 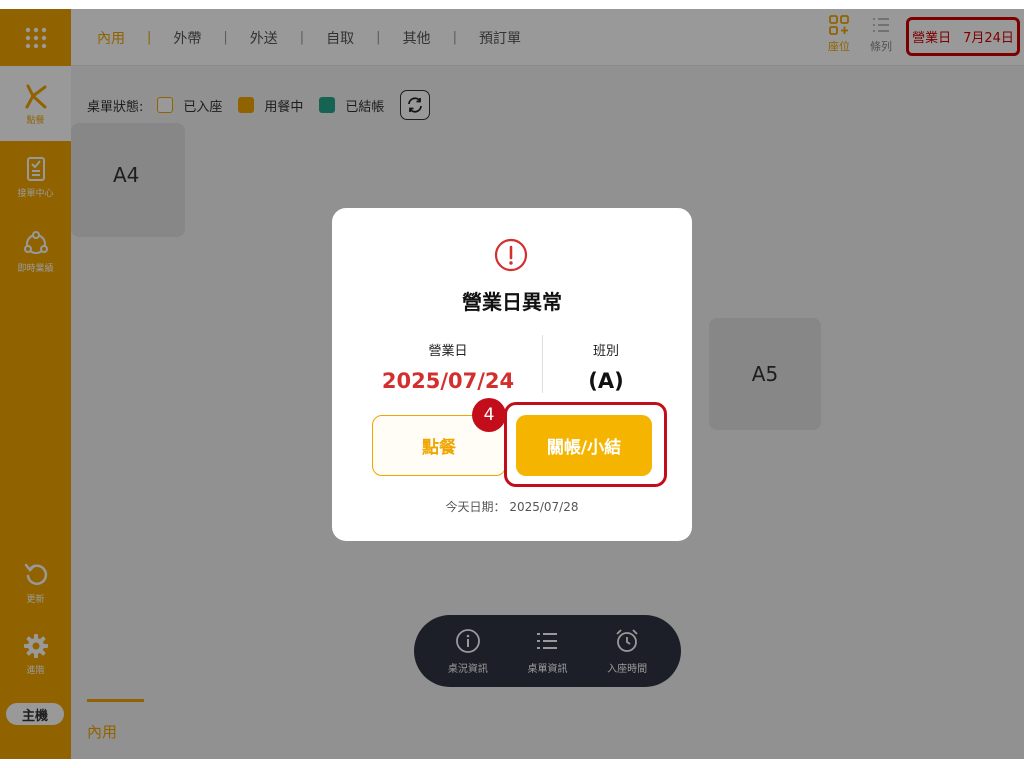 I want to click on divider, so click(x=542, y=364).